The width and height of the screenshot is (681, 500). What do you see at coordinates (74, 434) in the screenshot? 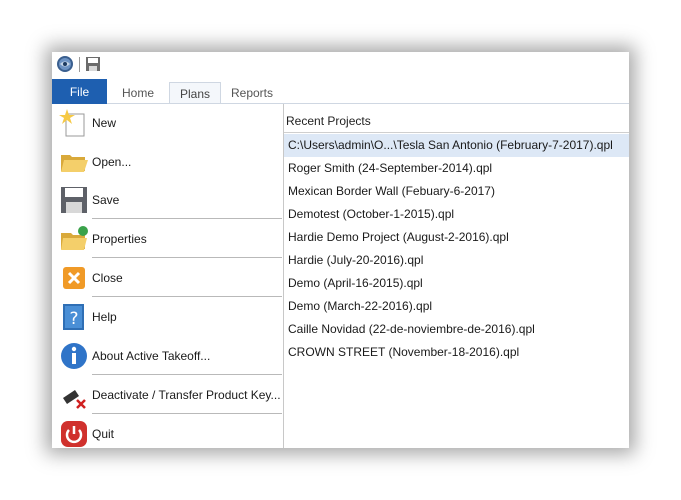
I see `power-quit-icon` at bounding box center [74, 434].